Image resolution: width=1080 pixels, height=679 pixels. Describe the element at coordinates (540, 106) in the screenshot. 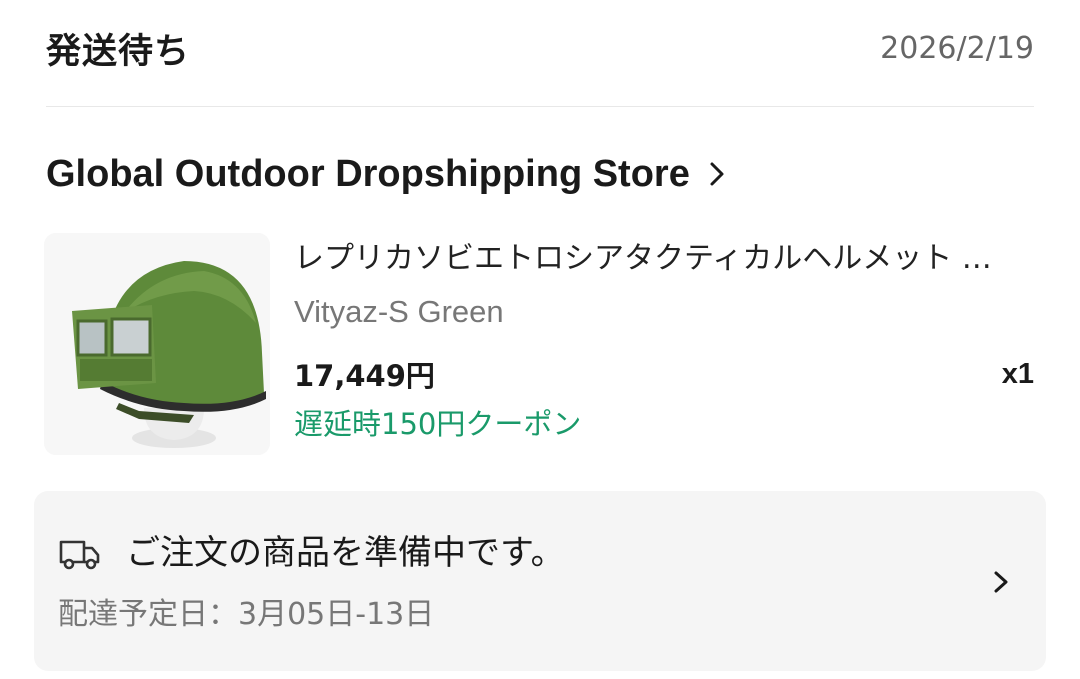

I see `header-divider` at that location.